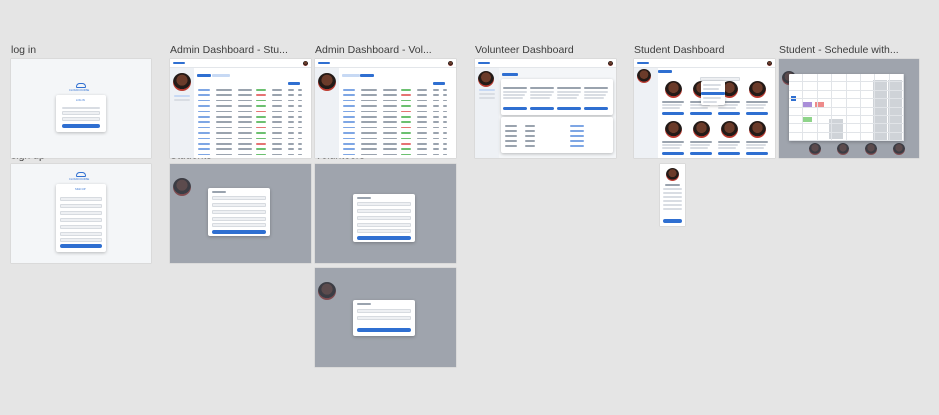 The height and width of the screenshot is (415, 939). I want to click on volunteers-submit-button, so click(384, 238).